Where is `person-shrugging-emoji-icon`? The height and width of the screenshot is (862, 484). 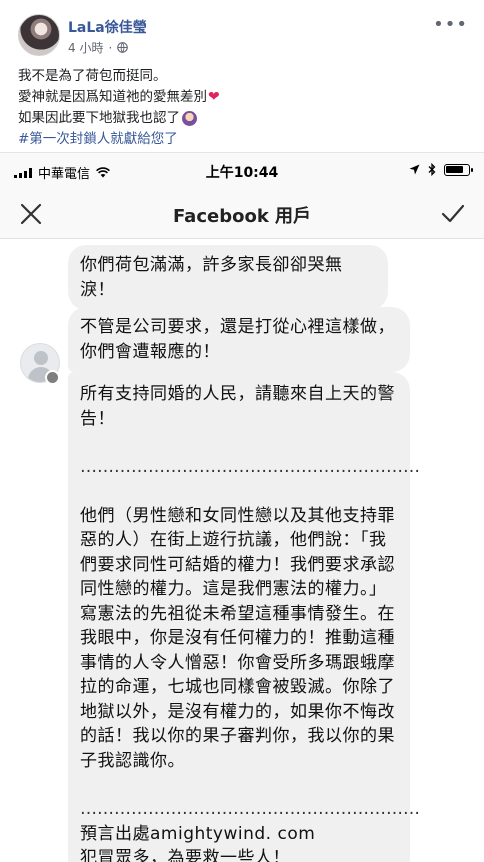
person-shrugging-emoji-icon is located at coordinates (189, 118).